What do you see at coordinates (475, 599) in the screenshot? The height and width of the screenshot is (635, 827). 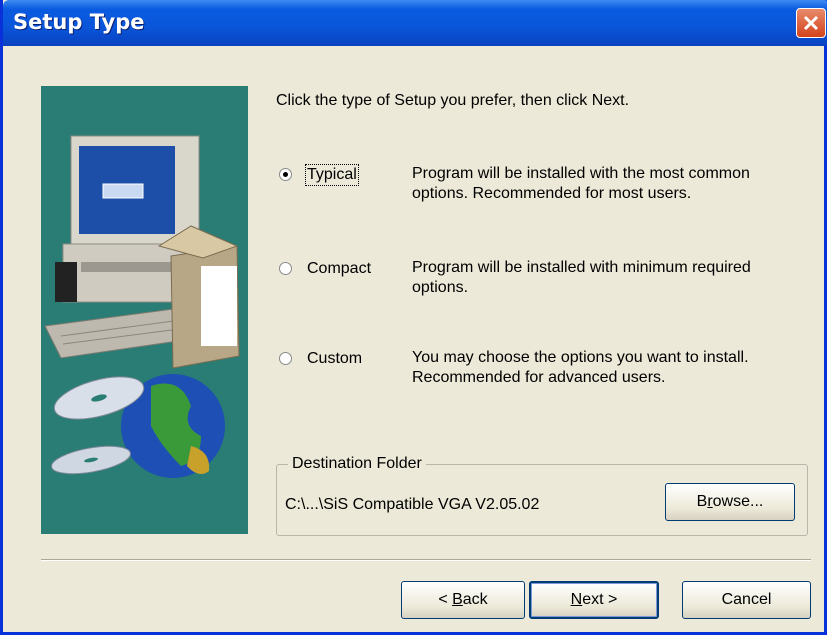 I see `back-label-post: ack` at bounding box center [475, 599].